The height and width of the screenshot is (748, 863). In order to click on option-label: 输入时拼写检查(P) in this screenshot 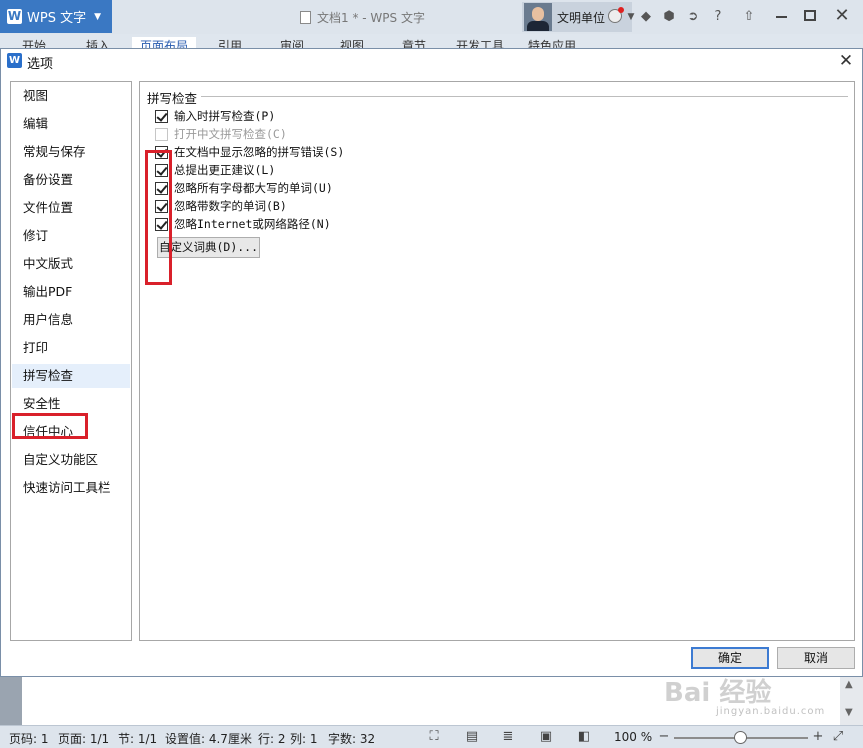, I will do `click(225, 116)`.